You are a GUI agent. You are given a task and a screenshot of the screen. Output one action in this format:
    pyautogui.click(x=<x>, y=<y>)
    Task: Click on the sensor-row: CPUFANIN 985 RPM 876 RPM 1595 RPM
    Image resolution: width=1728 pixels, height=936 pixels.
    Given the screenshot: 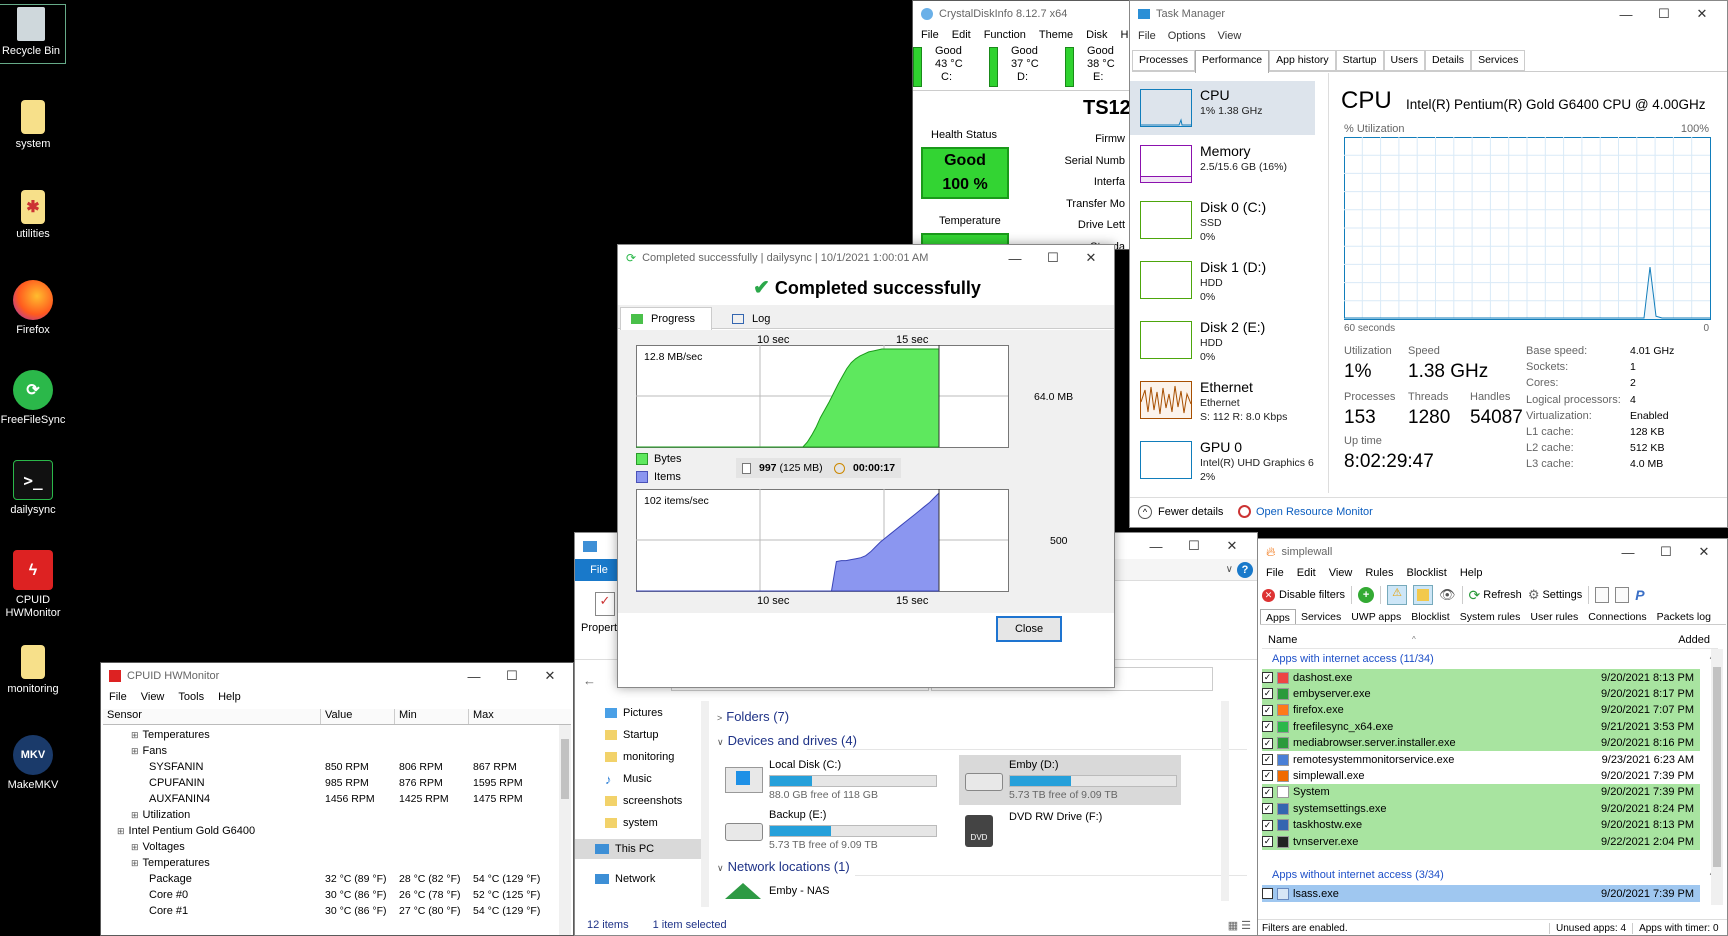 What is the action you would take?
    pyautogui.click(x=331, y=783)
    